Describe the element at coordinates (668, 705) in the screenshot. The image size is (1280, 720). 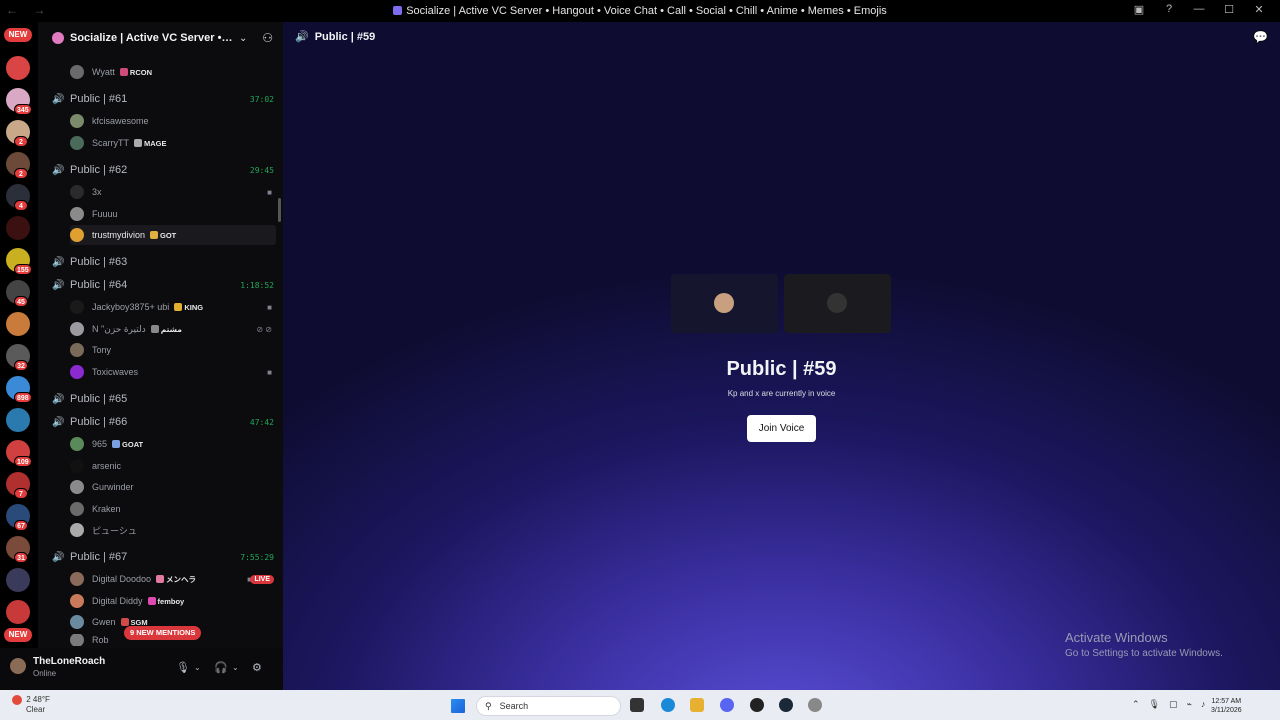
I see `edge-icon` at that location.